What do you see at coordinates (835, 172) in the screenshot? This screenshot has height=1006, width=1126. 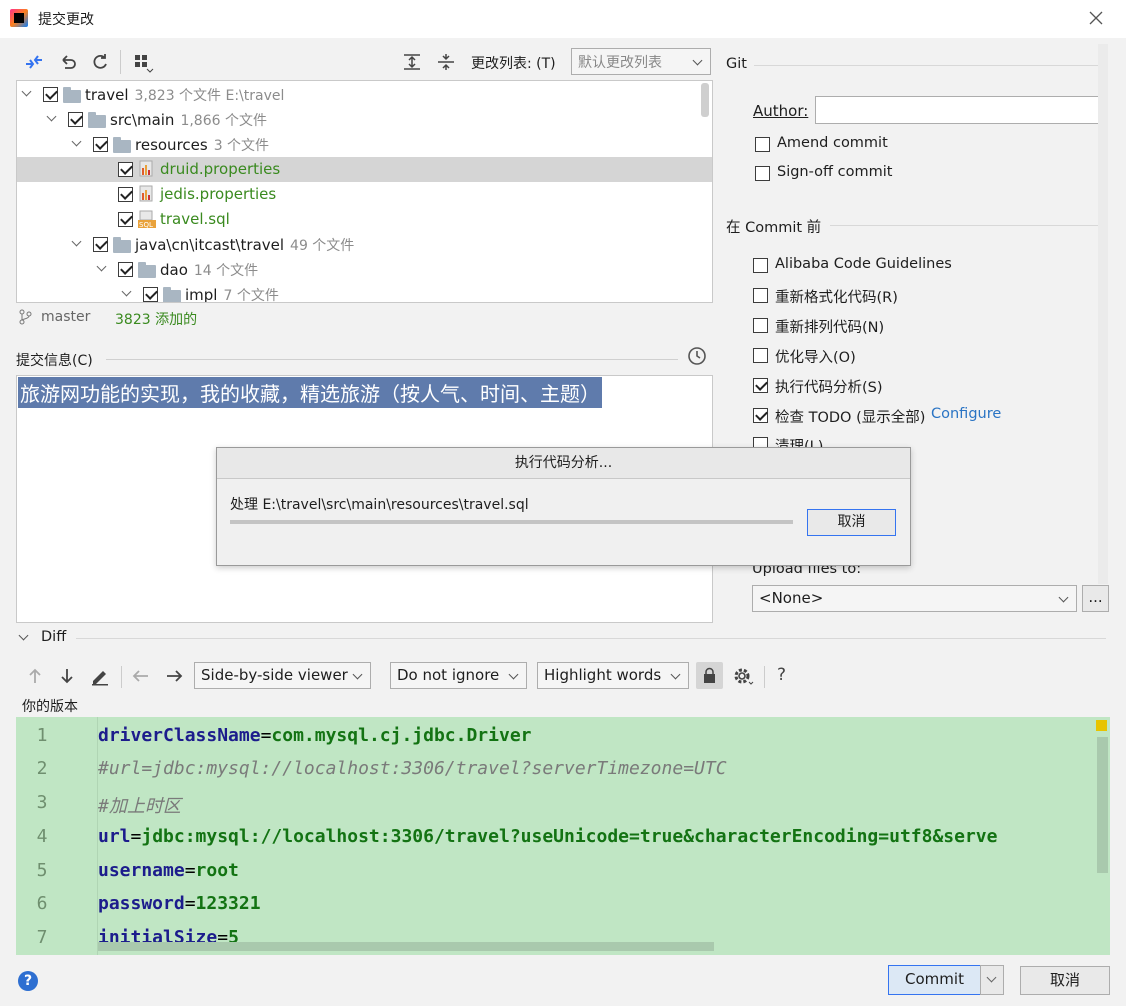 I see `signoff-label: Sign-off commit` at bounding box center [835, 172].